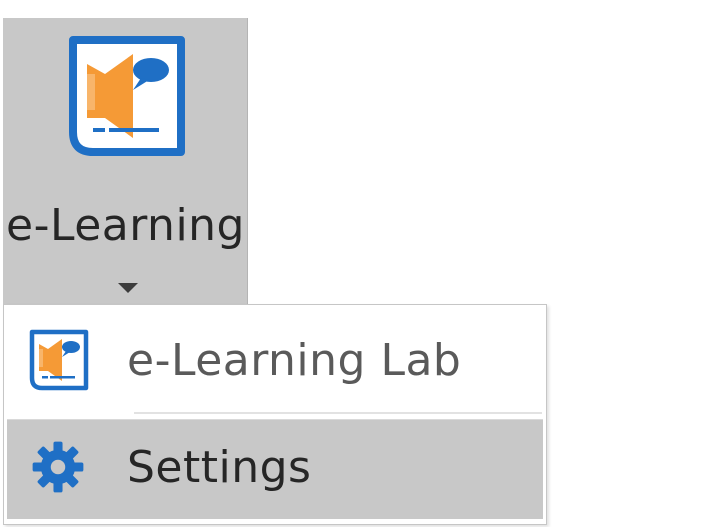  I want to click on menu-item-label: e-Learning Lab, so click(294, 360).